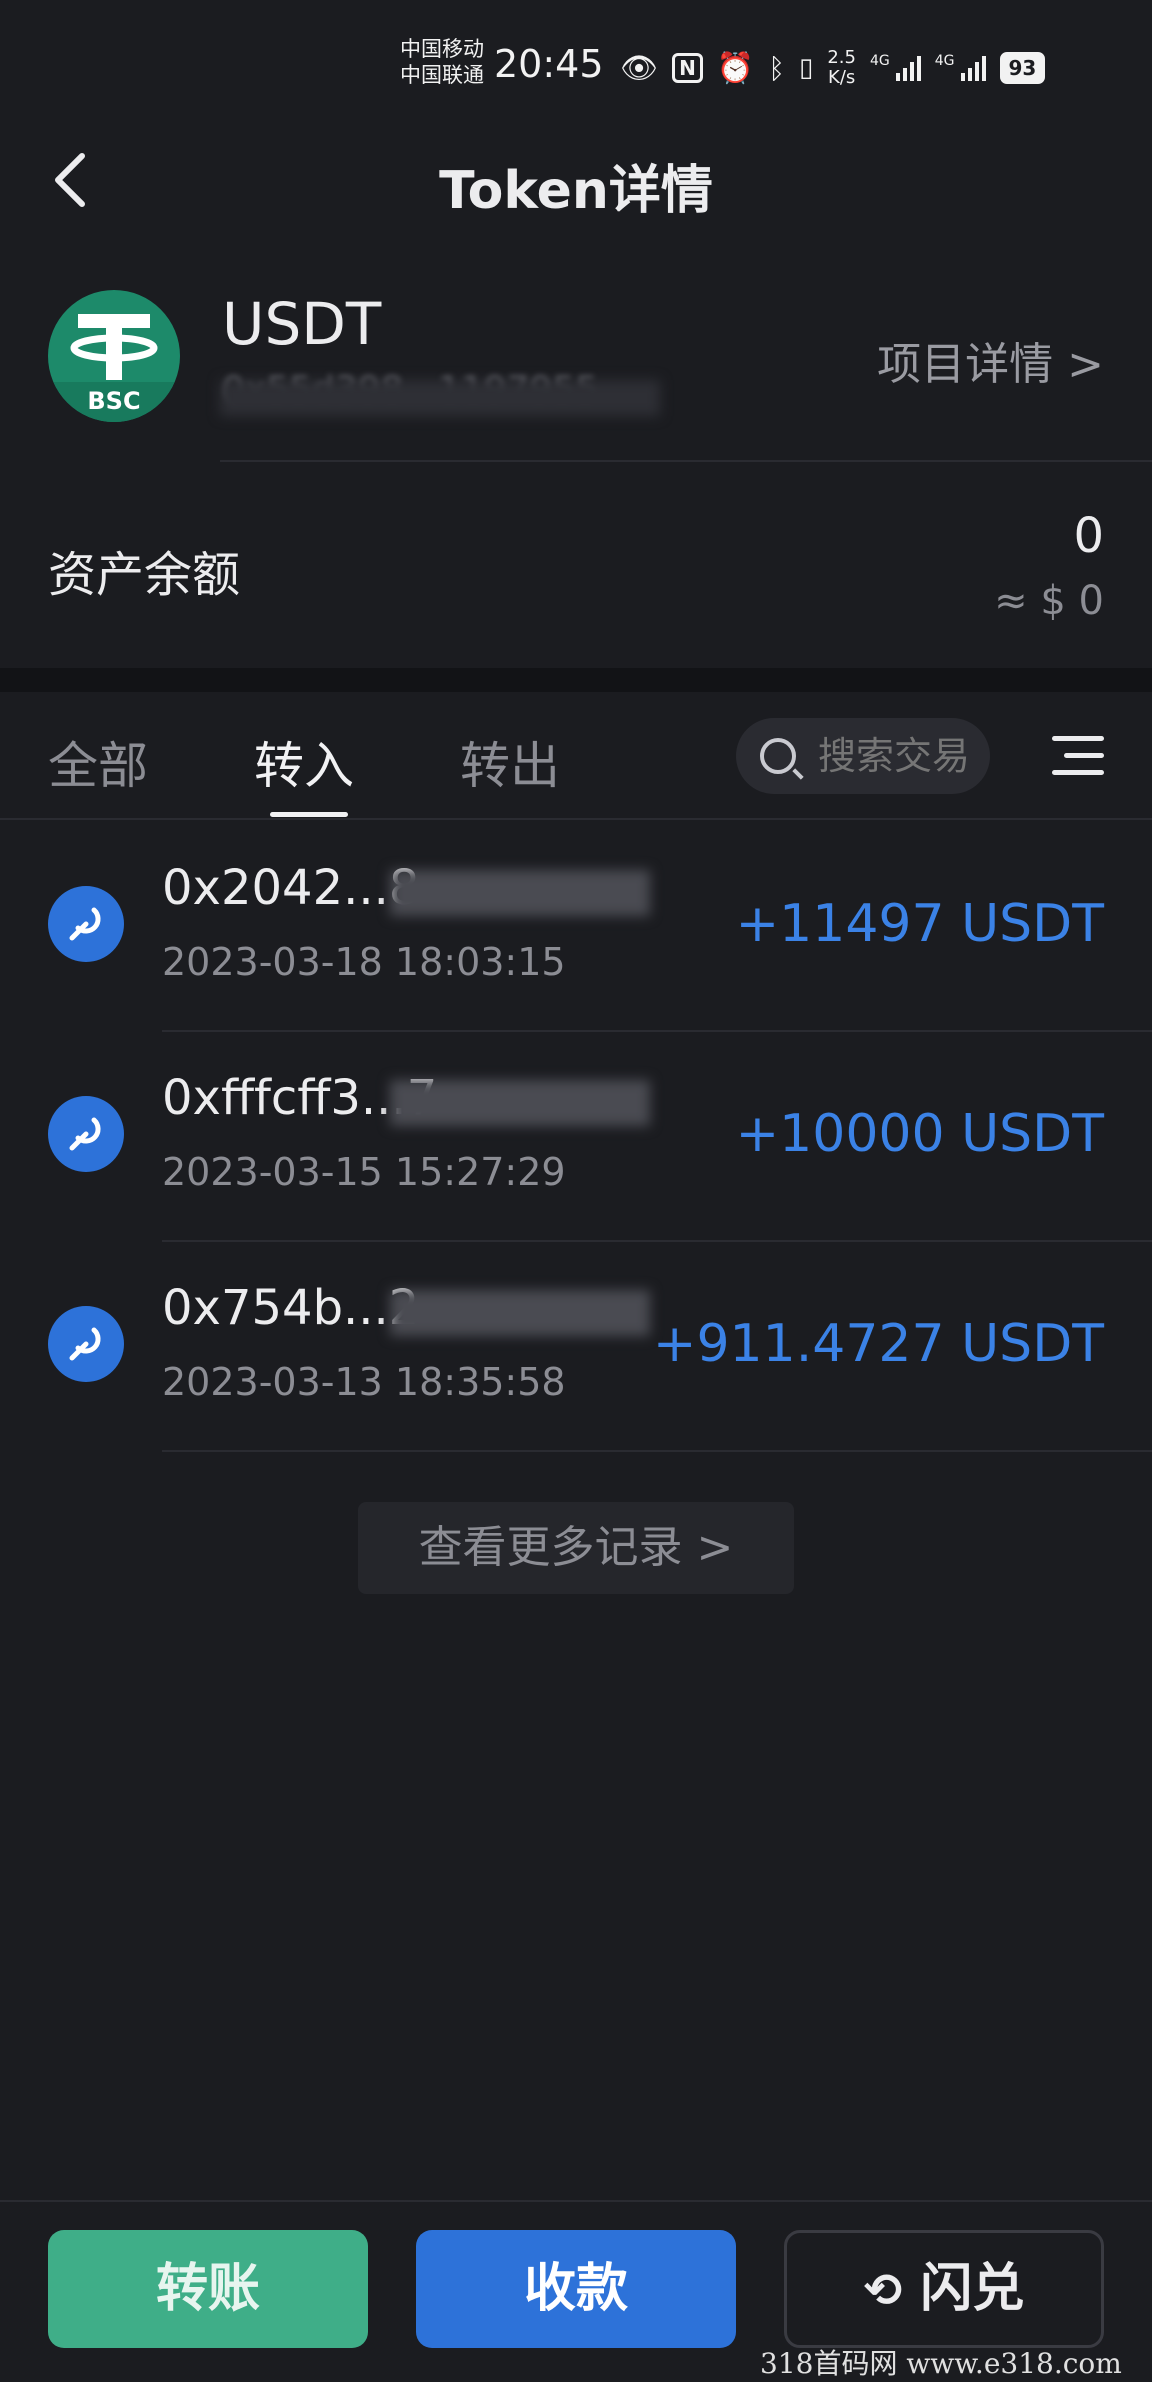 The height and width of the screenshot is (2382, 1152). I want to click on tx-hash: 0x754b...2, so click(290, 1308).